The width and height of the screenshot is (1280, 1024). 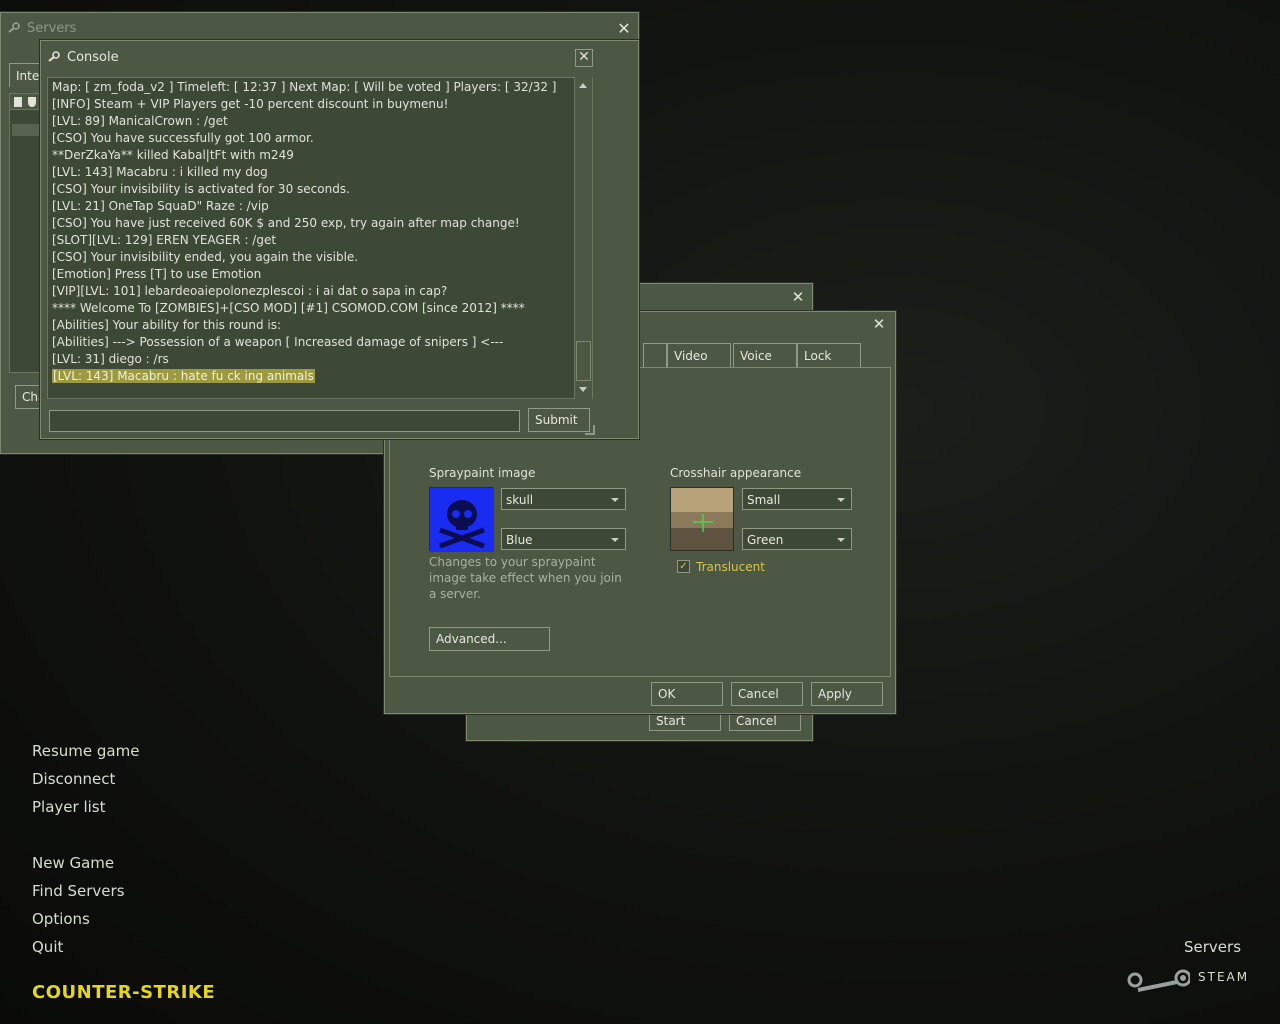 I want to click on skull-icon, so click(x=462, y=520).